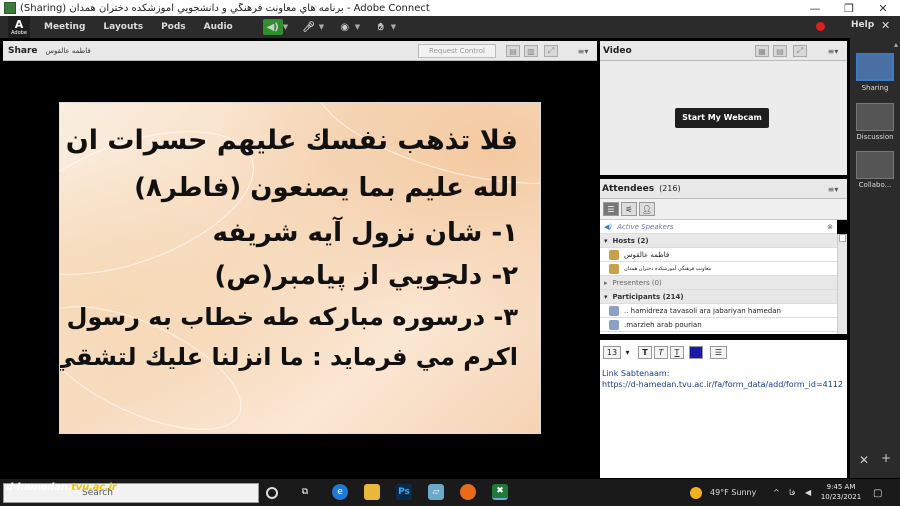  Describe the element at coordinates (718, 325) in the screenshot. I see `list-item: .marzieh arab pourian` at that location.